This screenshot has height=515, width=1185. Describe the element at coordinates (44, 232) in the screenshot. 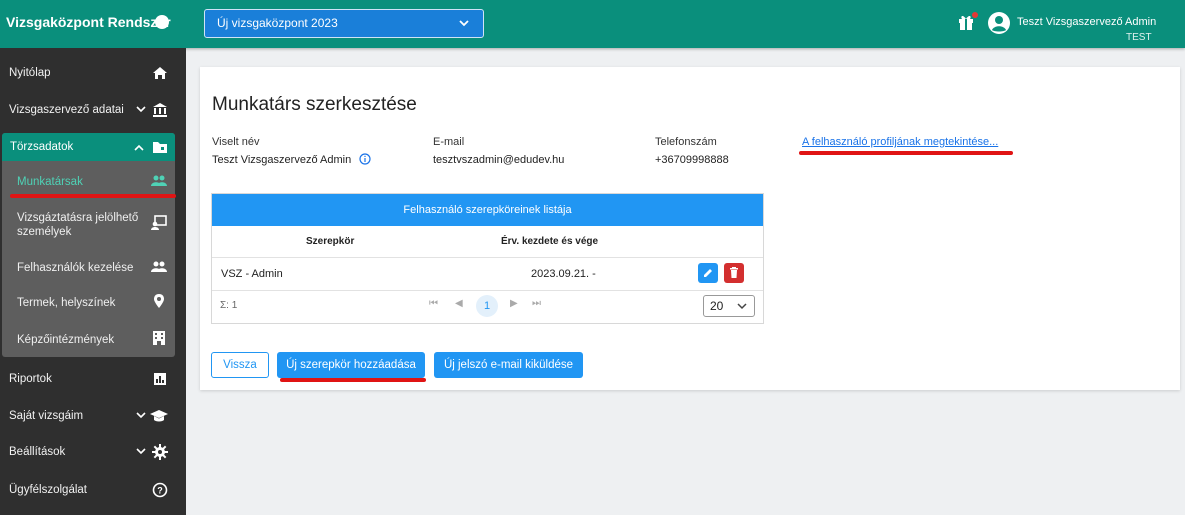

I see `sidebar-subitem-label: személyek` at that location.